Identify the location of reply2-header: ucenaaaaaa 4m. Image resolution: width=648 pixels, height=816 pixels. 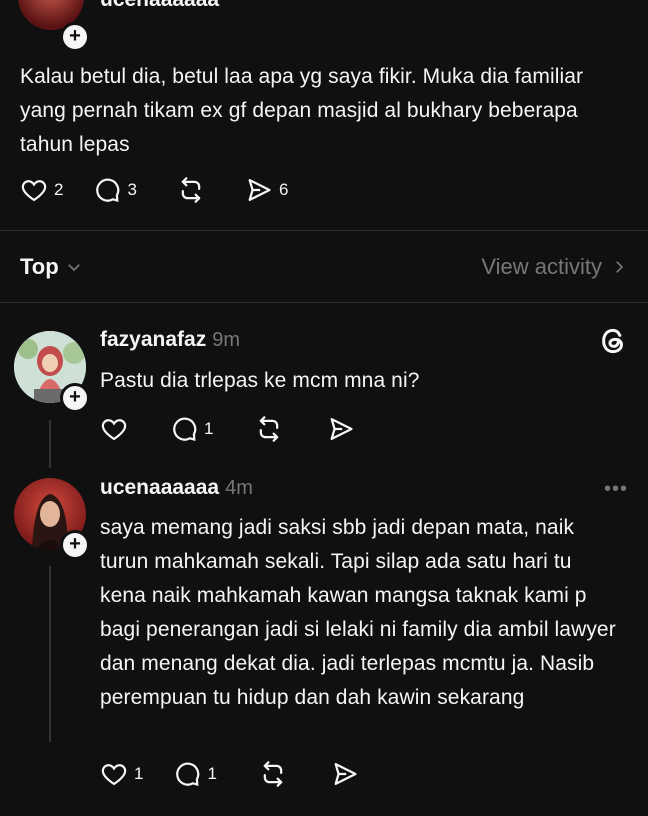
(176, 488).